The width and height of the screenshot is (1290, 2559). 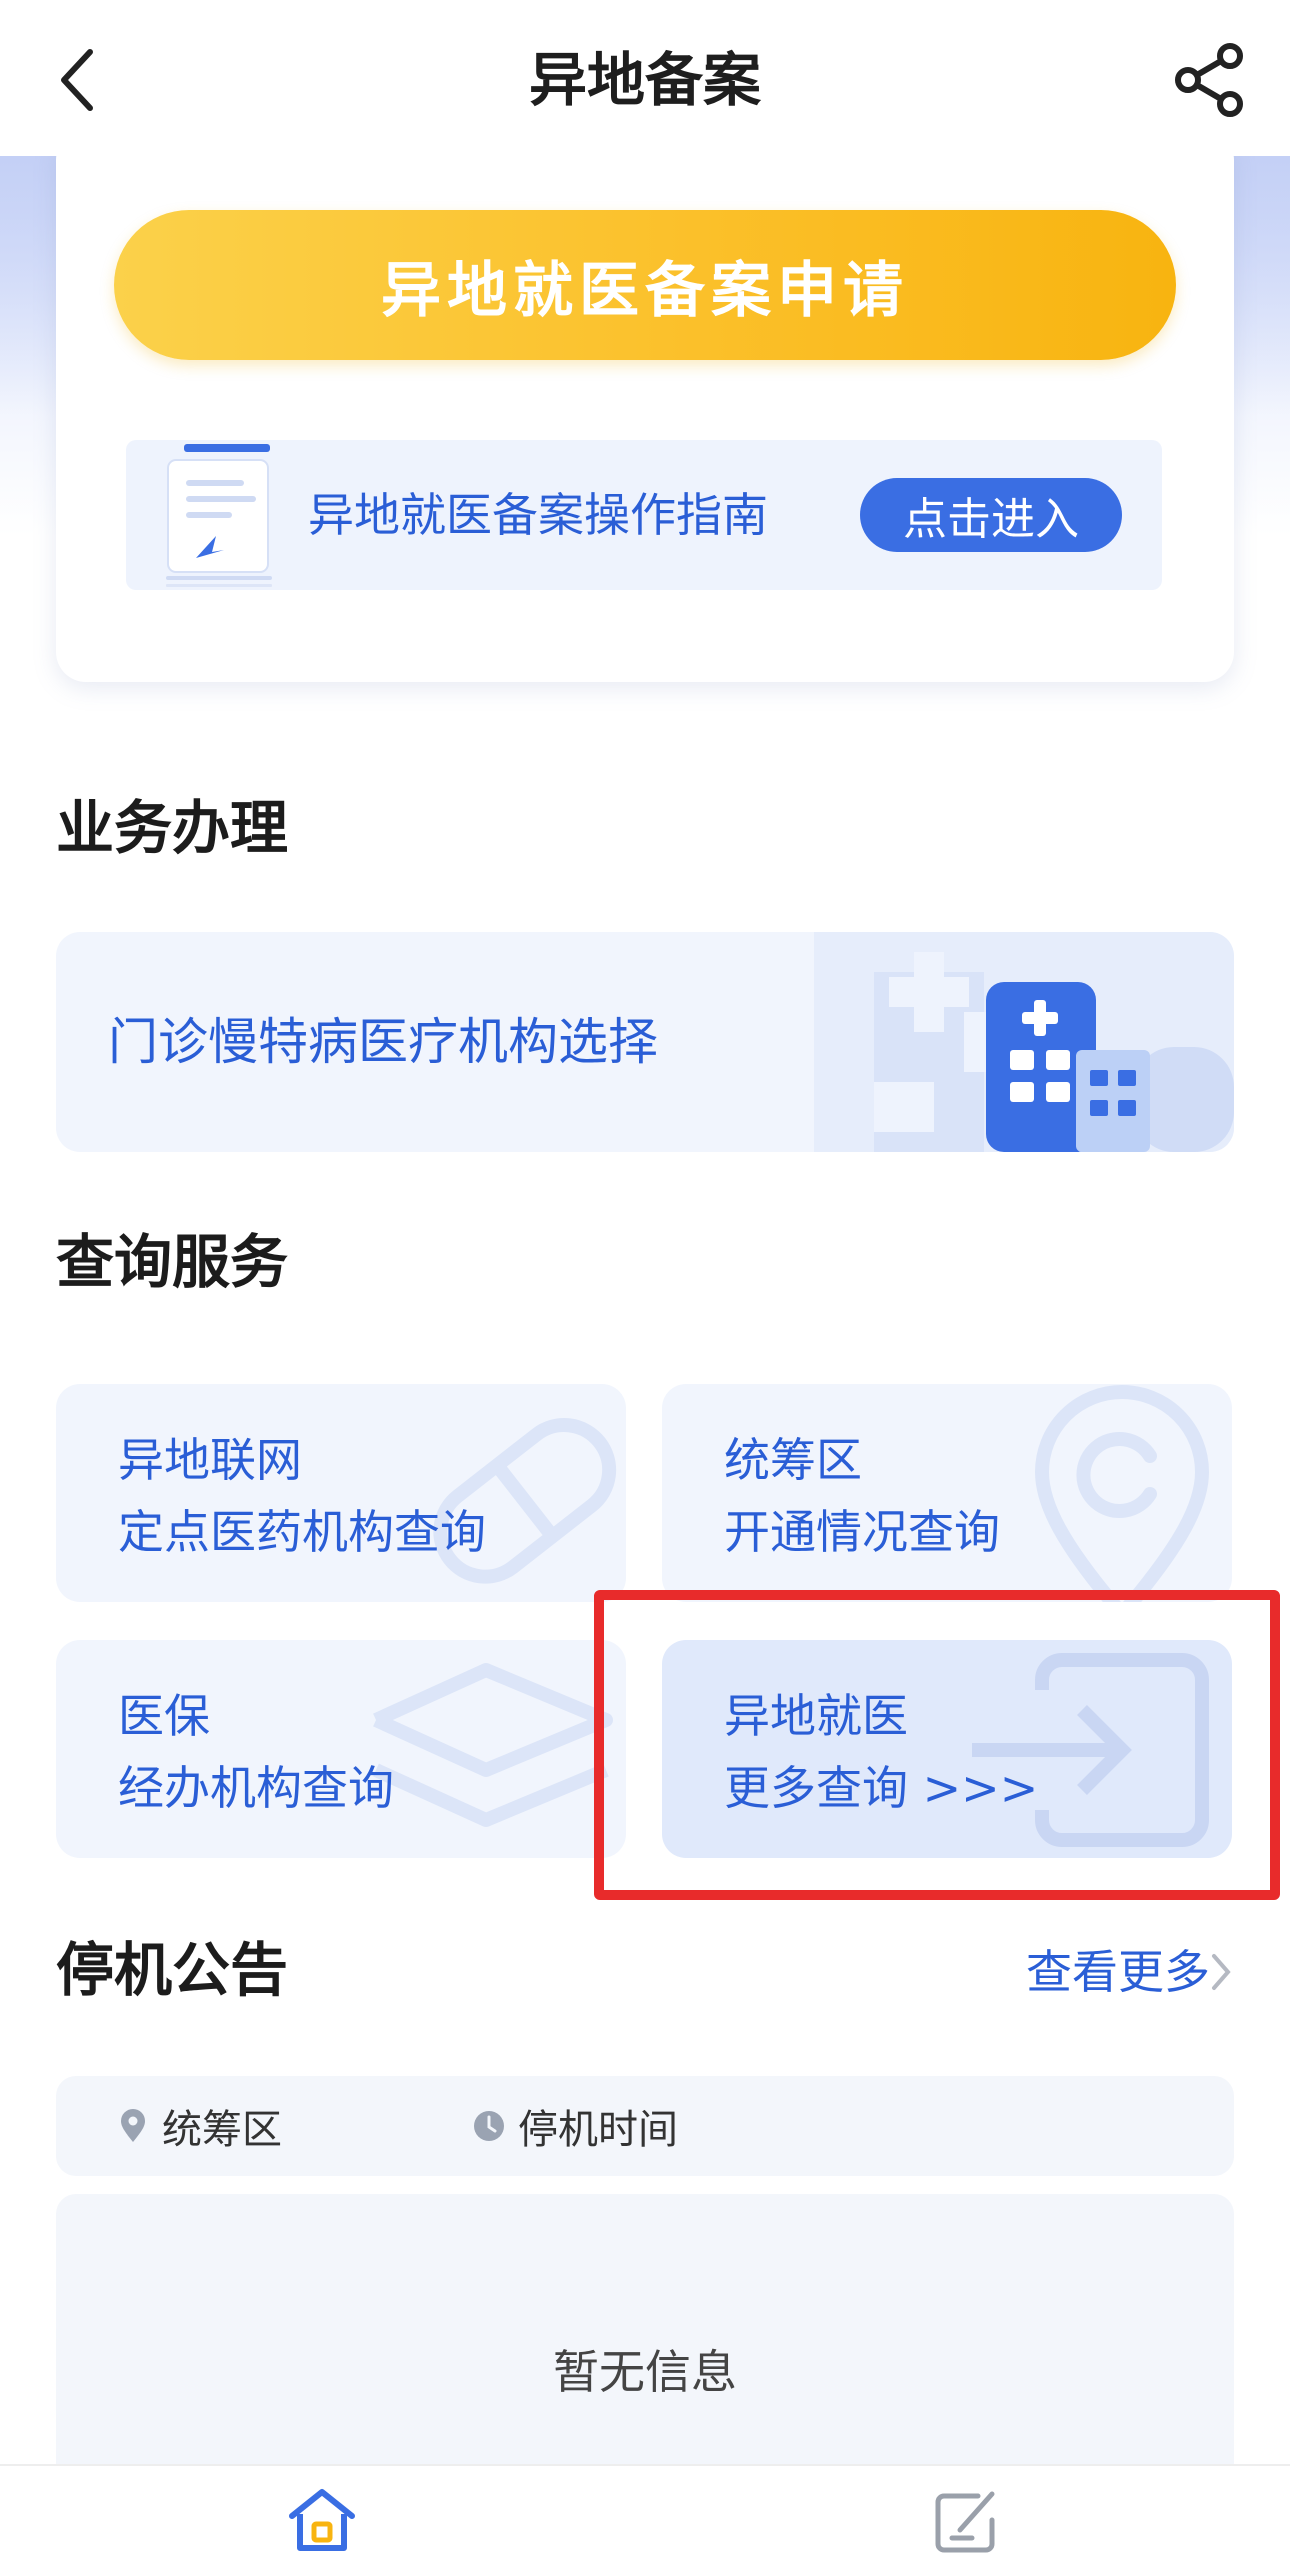 What do you see at coordinates (341, 1493) in the screenshot?
I see `query-card-networked-institutions: 异地联网 定点医药机构查询` at bounding box center [341, 1493].